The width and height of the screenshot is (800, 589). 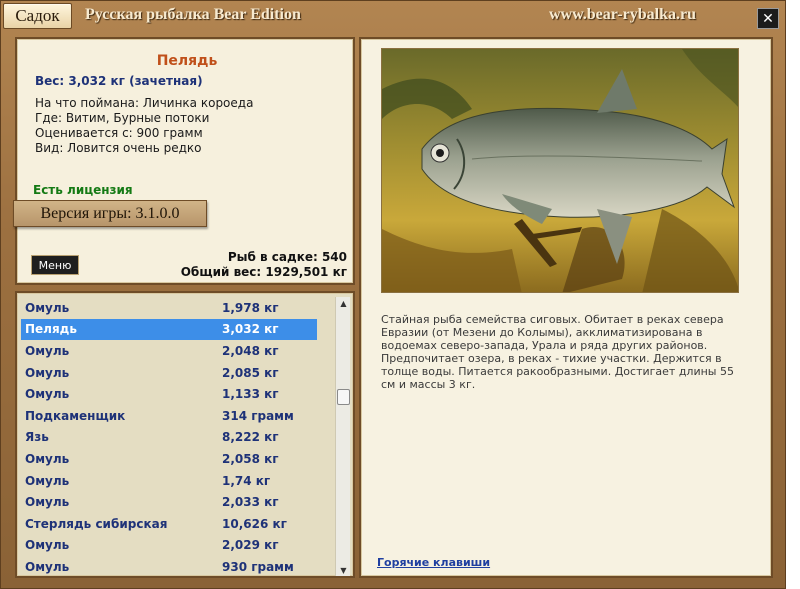 I want to click on catch-fish-name: Язь, so click(x=37, y=437).